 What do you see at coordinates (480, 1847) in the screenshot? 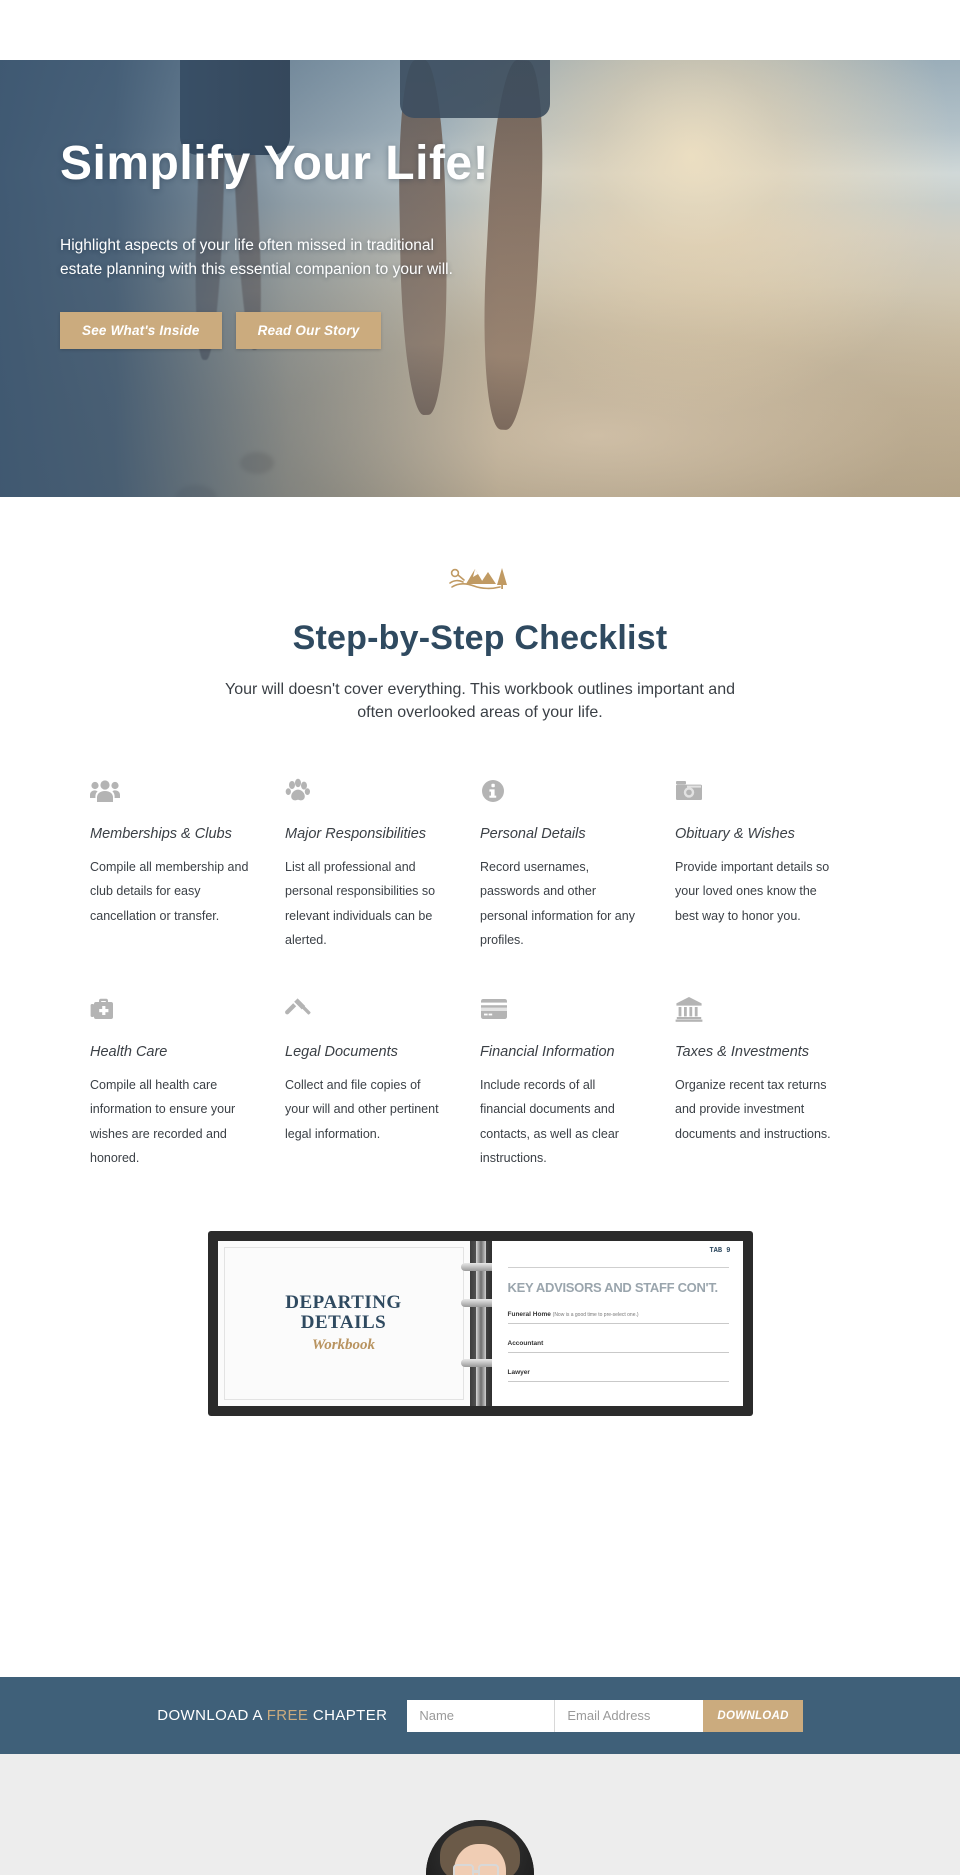
I see `author-portrait-avatar` at bounding box center [480, 1847].